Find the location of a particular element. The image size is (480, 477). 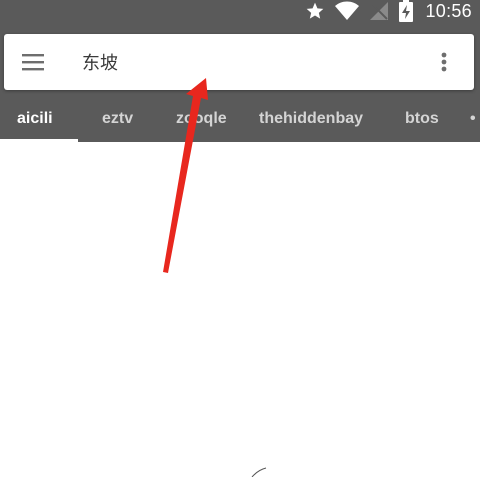

status-icons: 10:56 is located at coordinates (388, 11).